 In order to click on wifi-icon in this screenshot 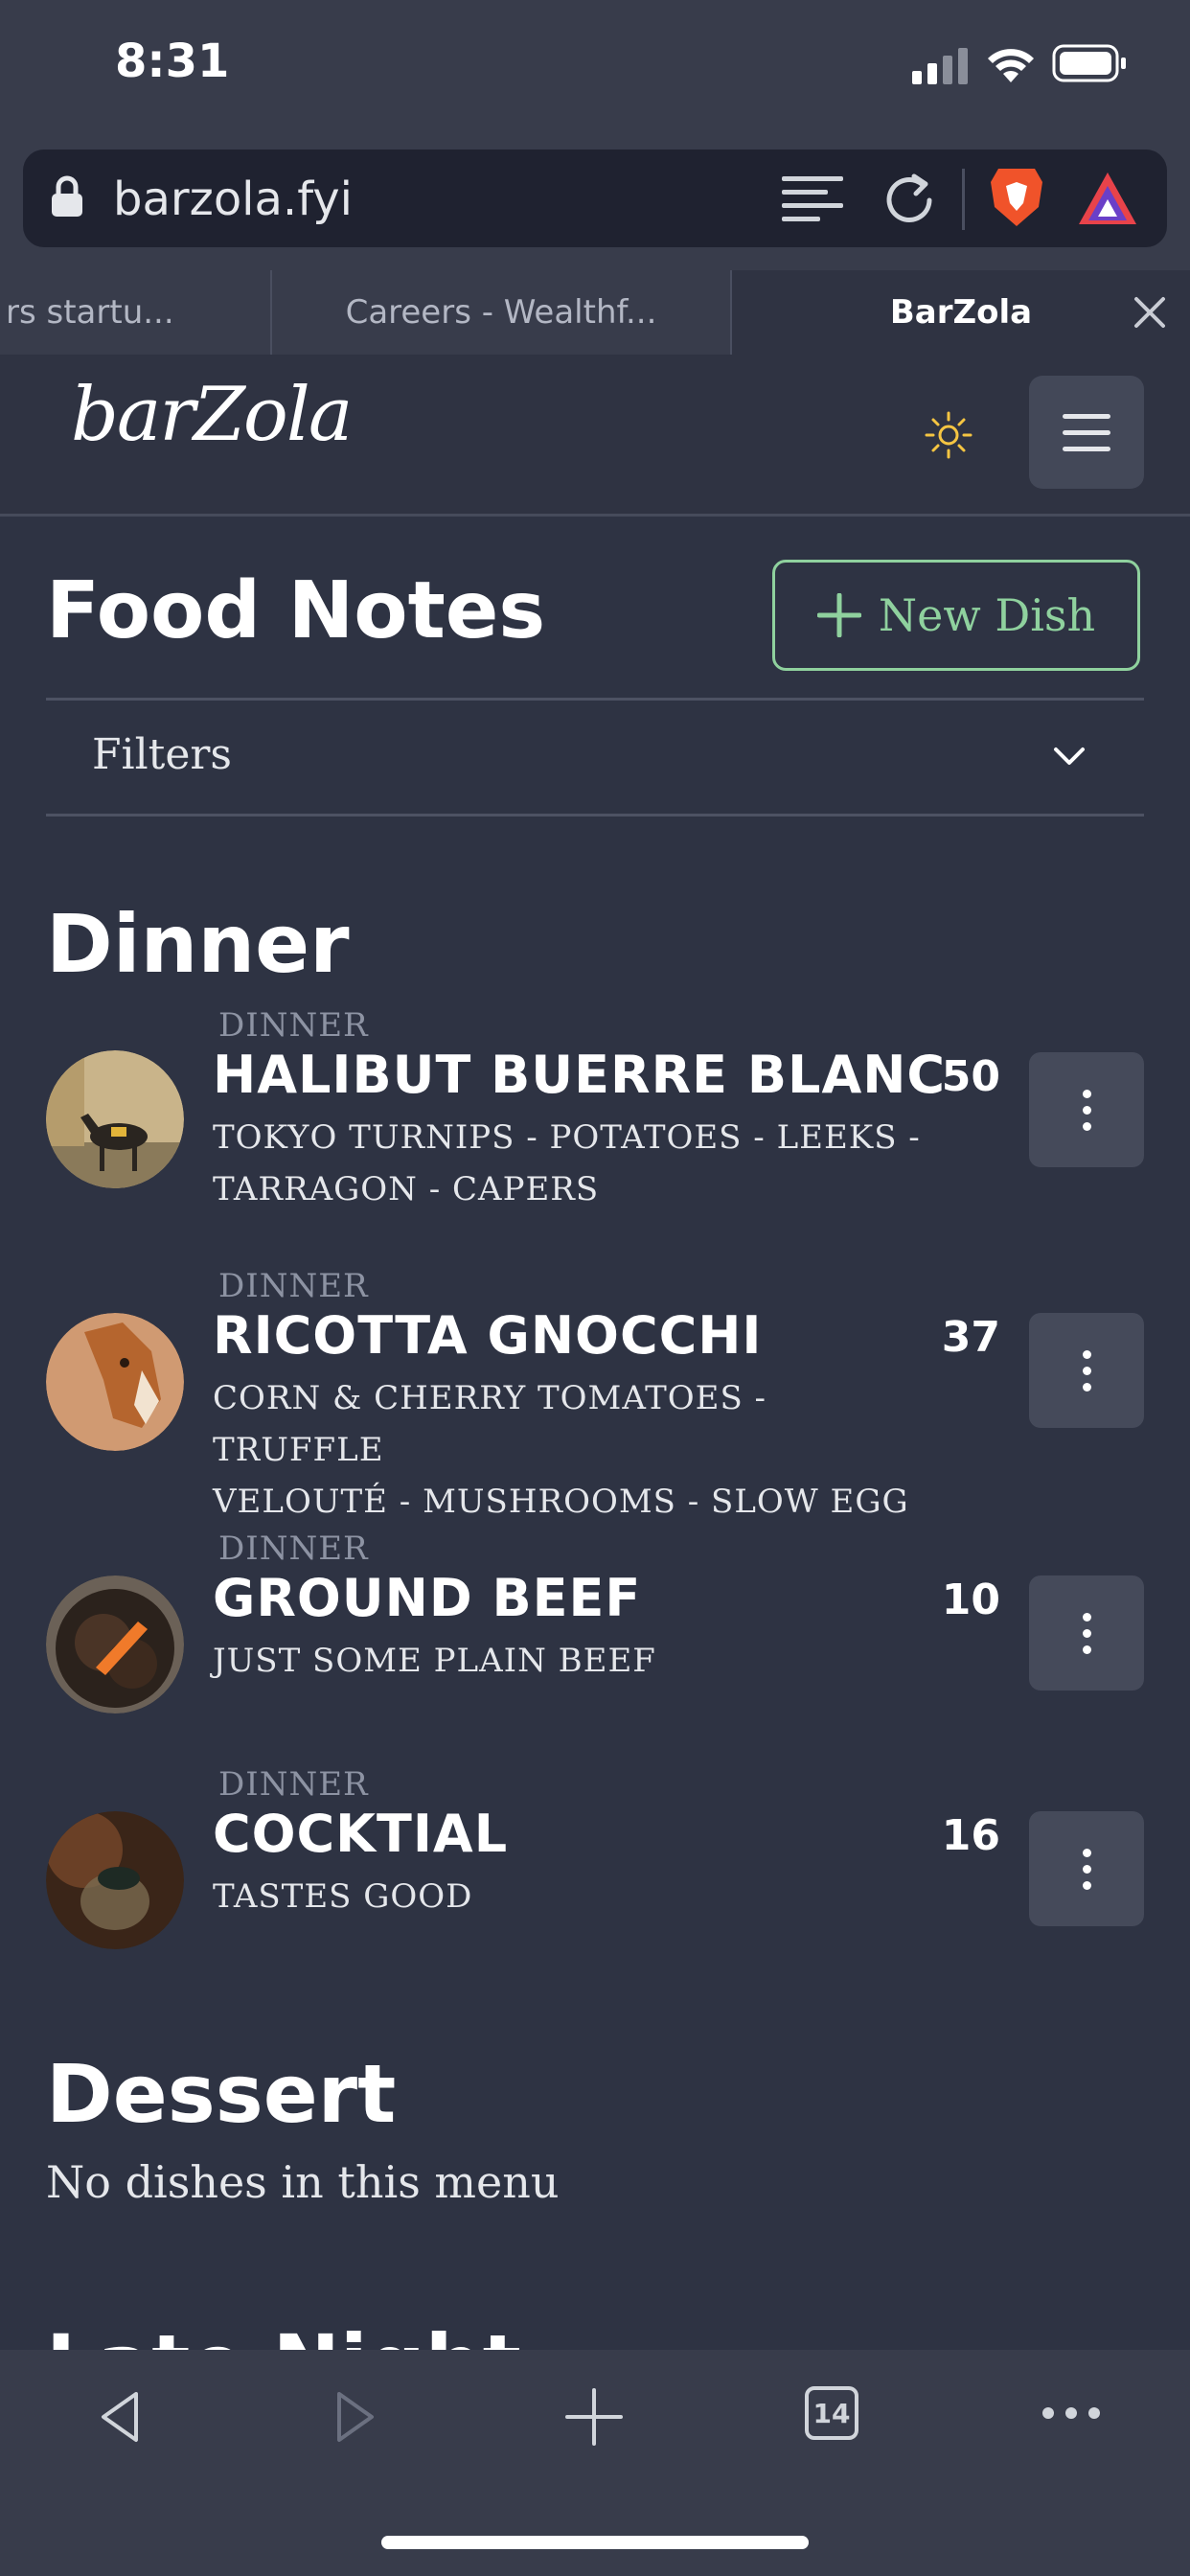, I will do `click(1011, 65)`.